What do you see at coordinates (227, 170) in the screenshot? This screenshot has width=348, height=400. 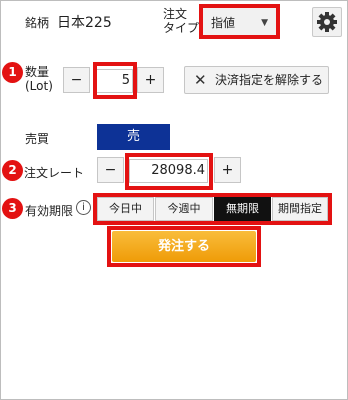 I see `rate-plus-button: +` at bounding box center [227, 170].